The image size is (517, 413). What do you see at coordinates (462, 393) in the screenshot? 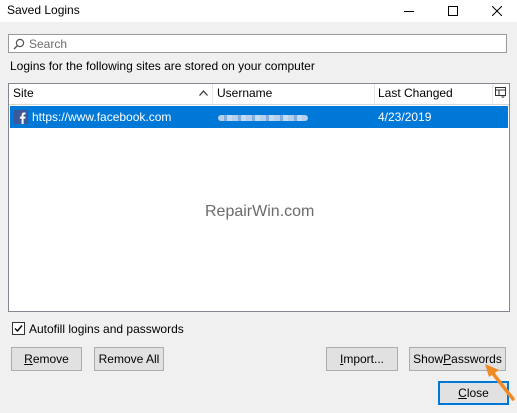
I see `close-accel: C` at bounding box center [462, 393].